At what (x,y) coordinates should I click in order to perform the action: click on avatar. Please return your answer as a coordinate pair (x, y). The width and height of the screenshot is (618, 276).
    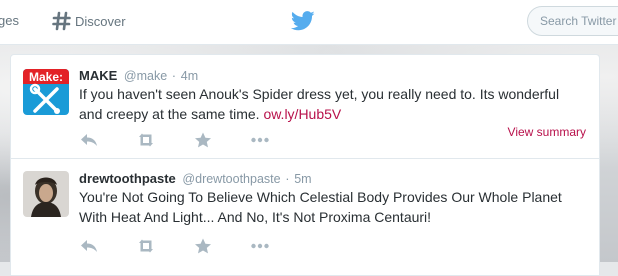
    Looking at the image, I should click on (46, 194).